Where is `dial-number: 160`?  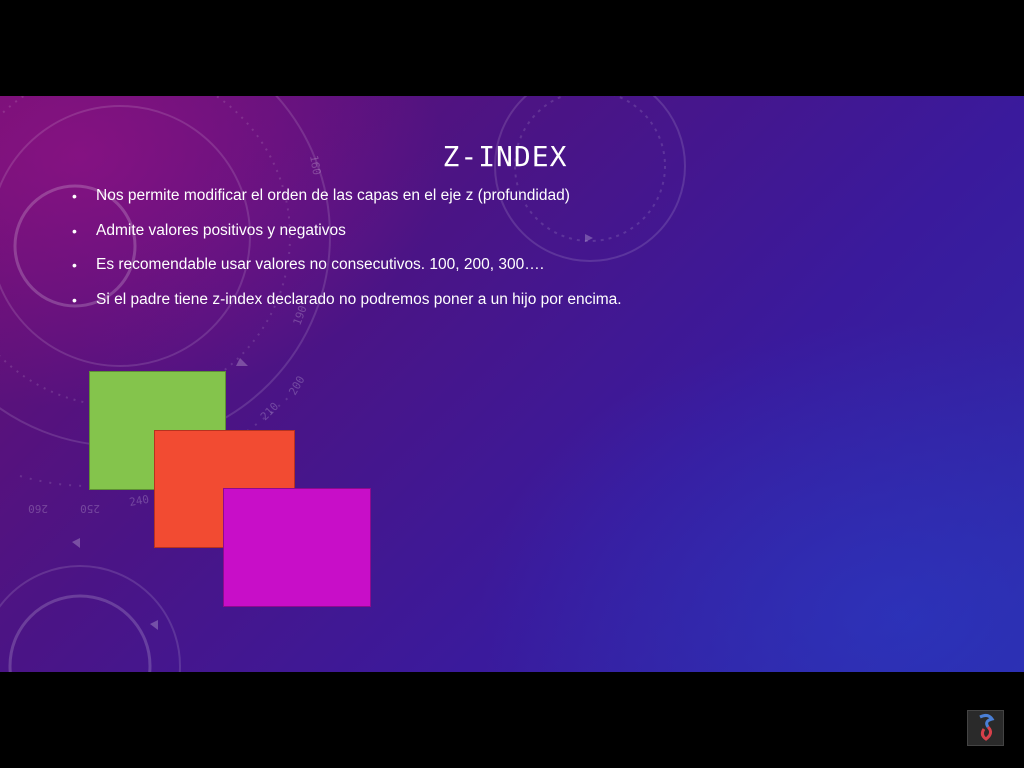 dial-number: 160 is located at coordinates (315, 165).